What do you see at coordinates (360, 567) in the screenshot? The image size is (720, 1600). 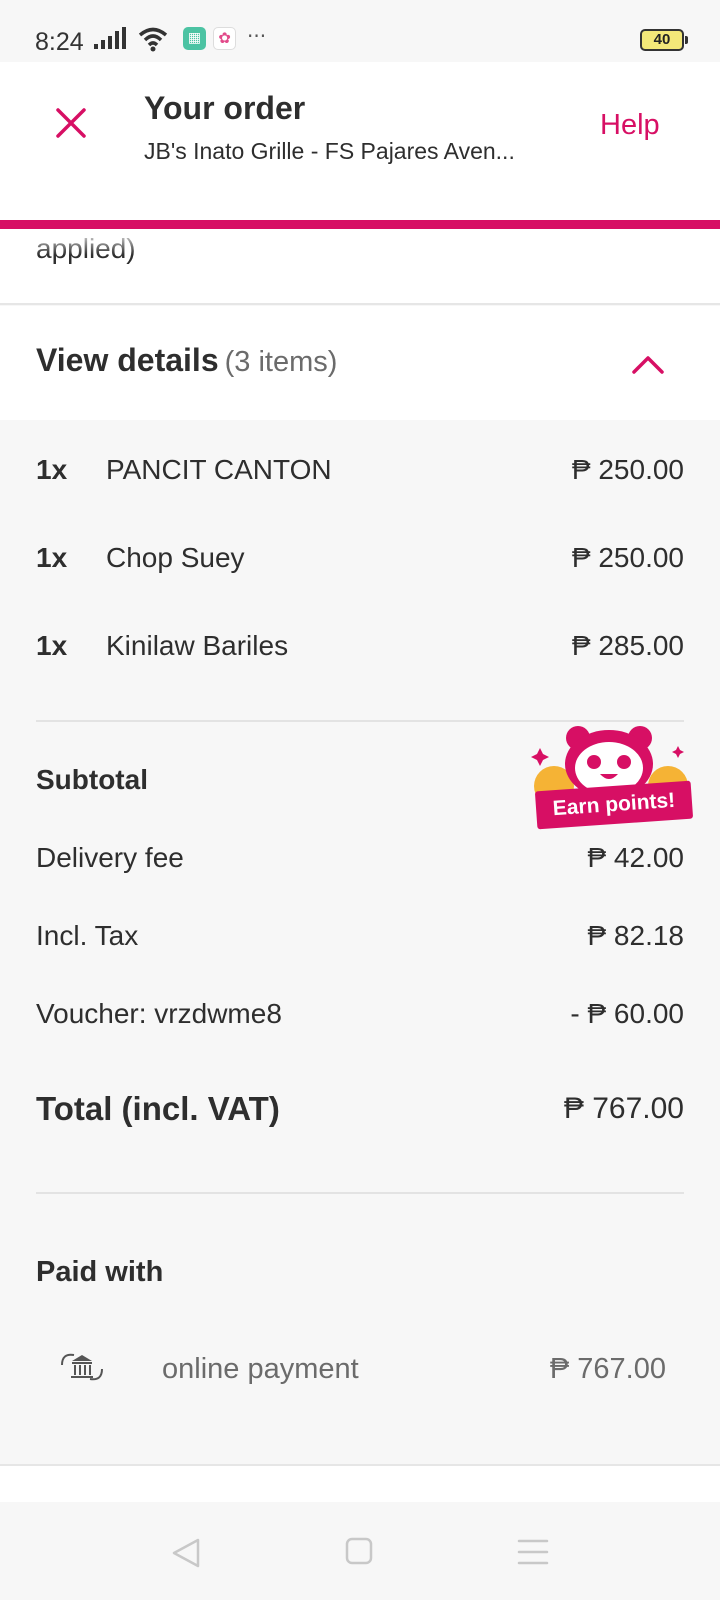 I see `order-item-row: 1x Chop Suey ₱ 250.00` at bounding box center [360, 567].